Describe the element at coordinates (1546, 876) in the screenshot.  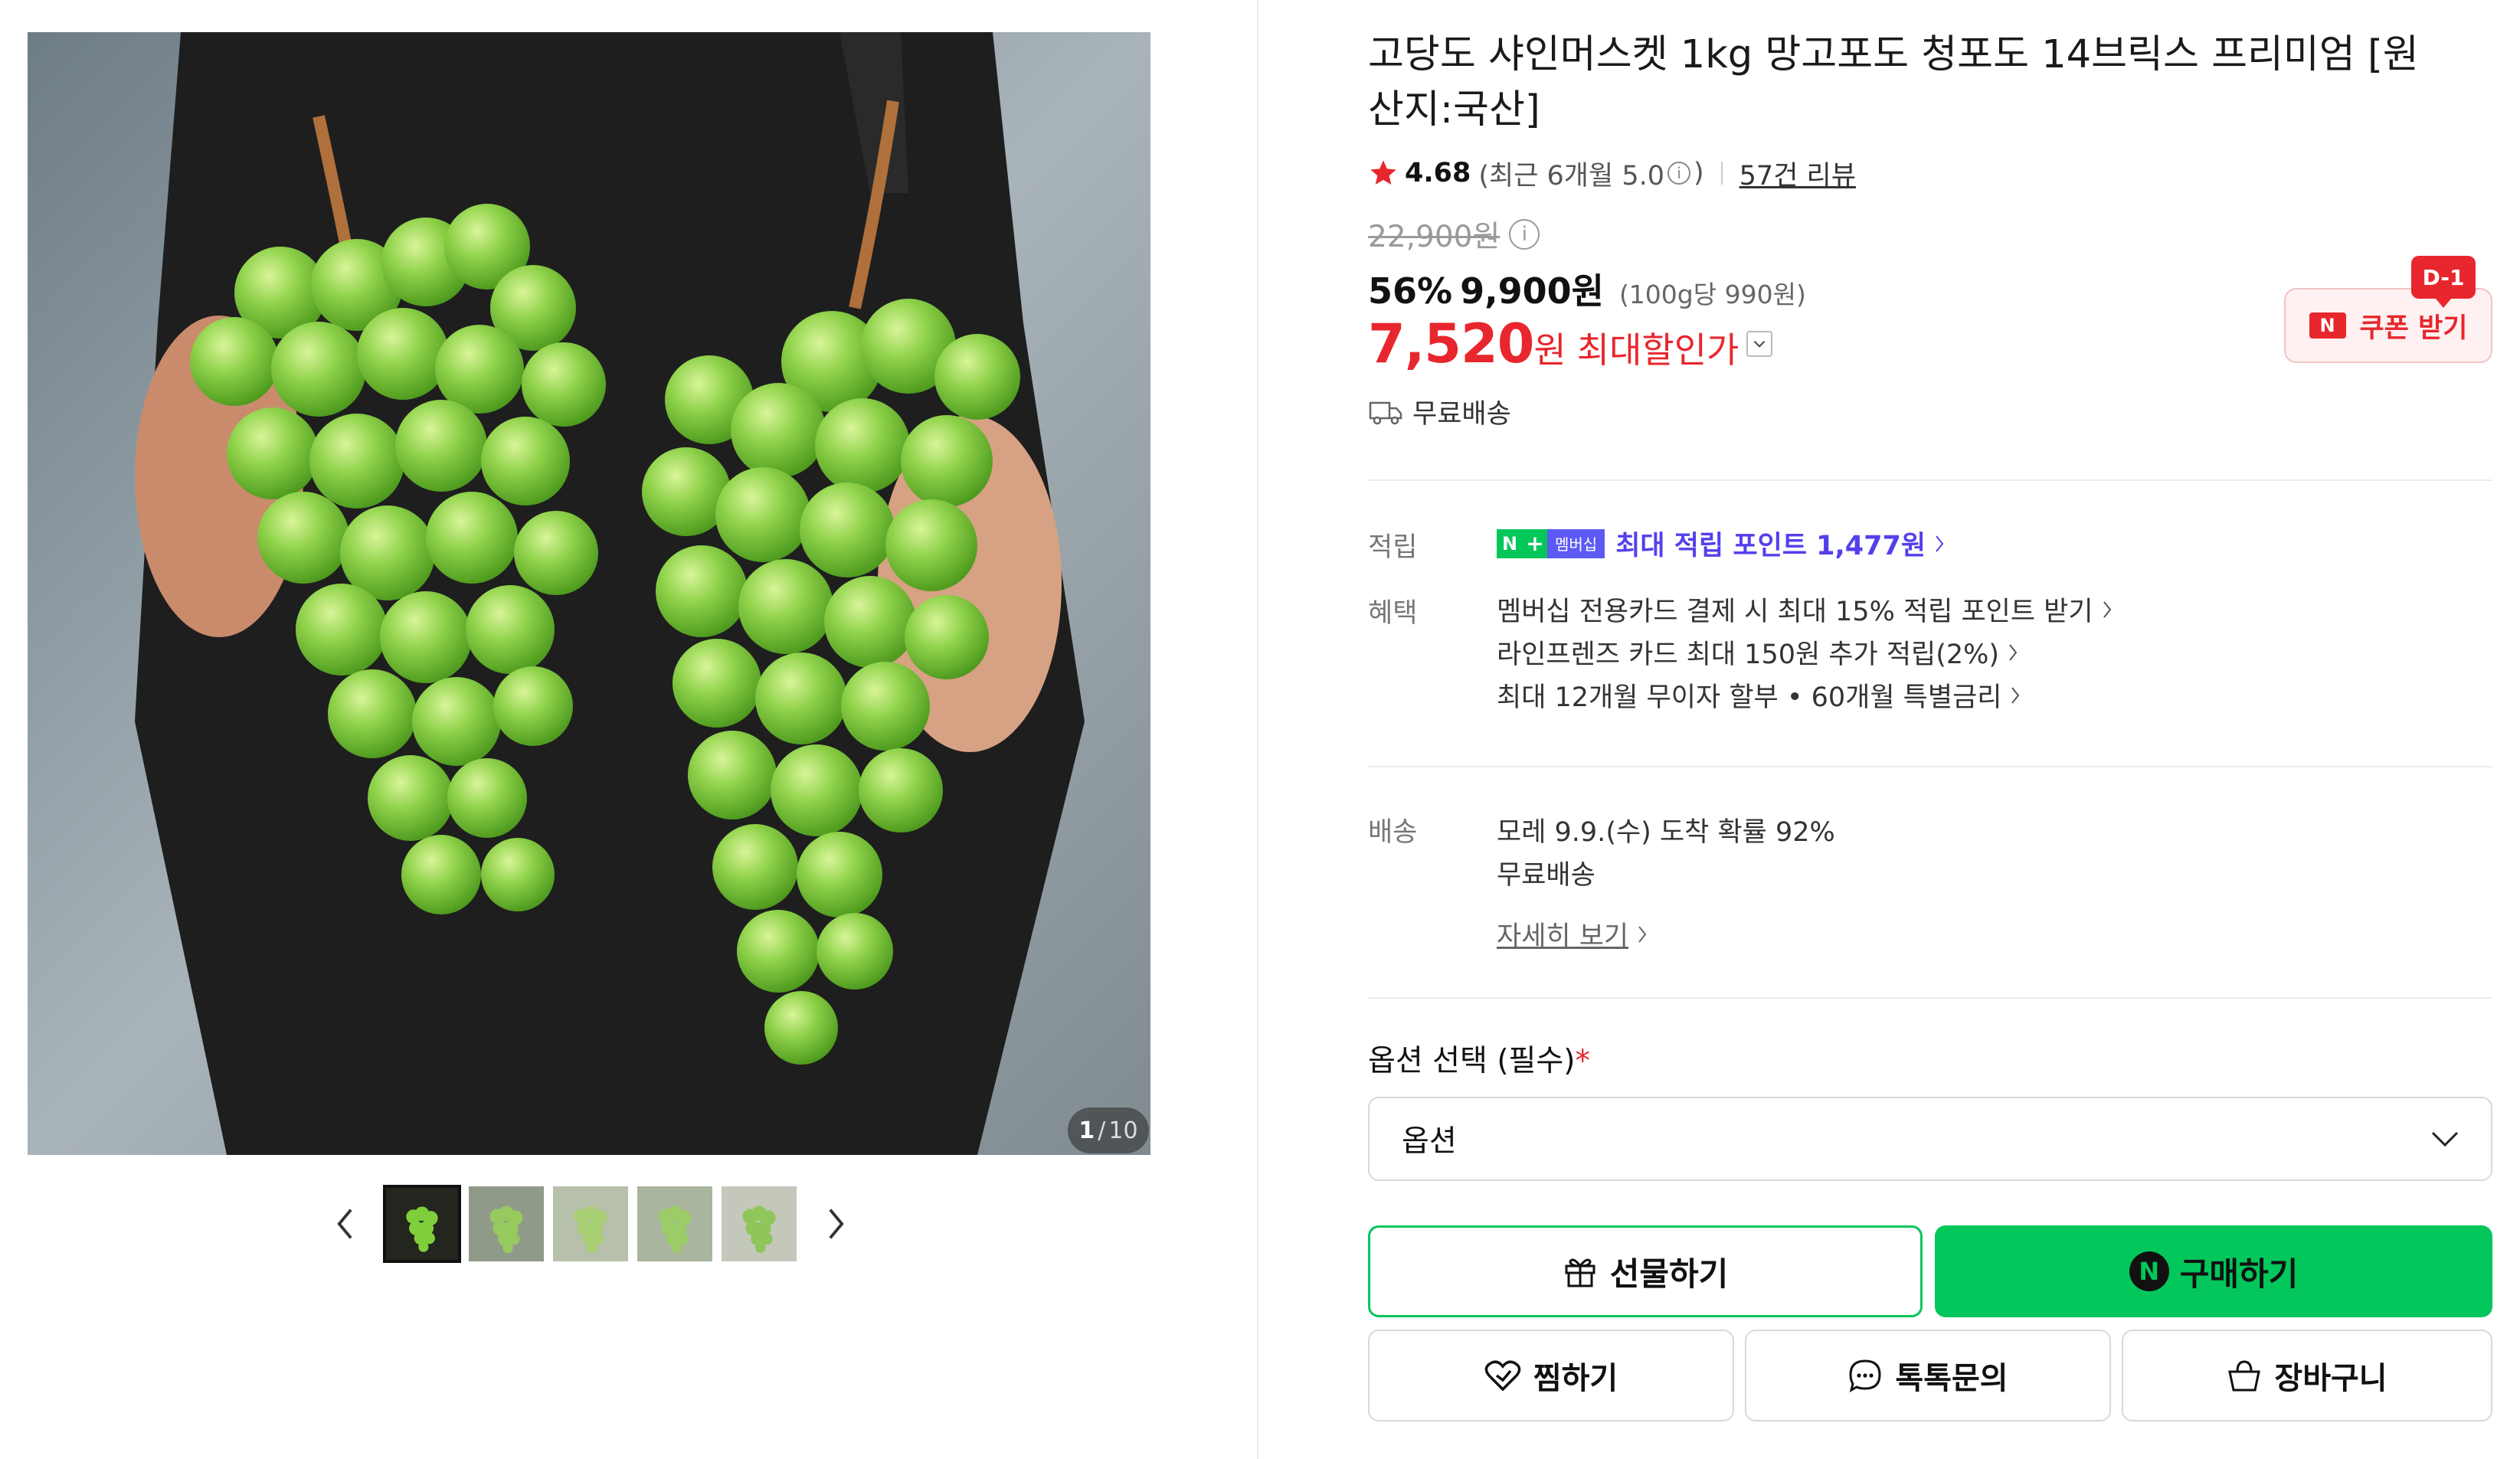
I see `shipping-fee: 무료배송` at that location.